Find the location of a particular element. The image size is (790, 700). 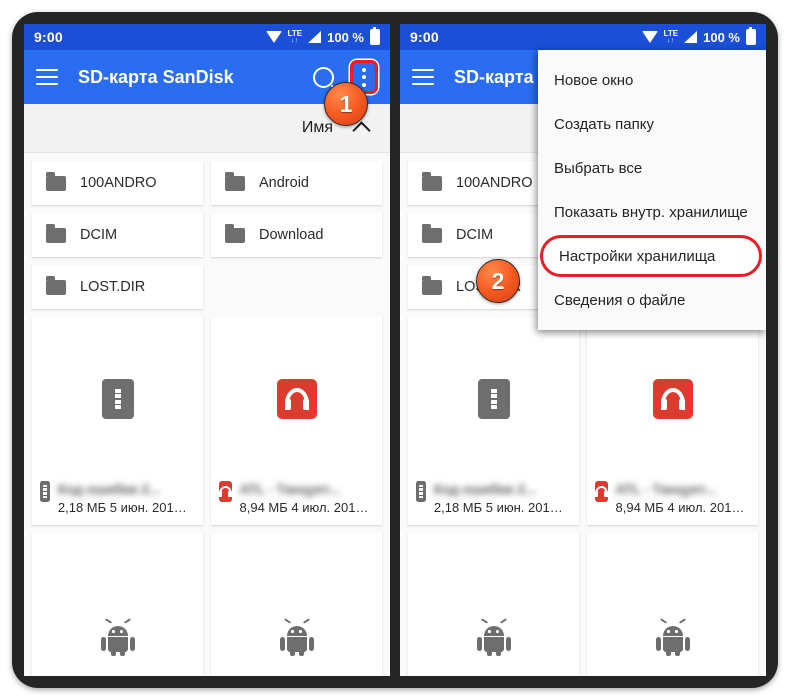

menu-item-new-window: Новое окно is located at coordinates (652, 80).